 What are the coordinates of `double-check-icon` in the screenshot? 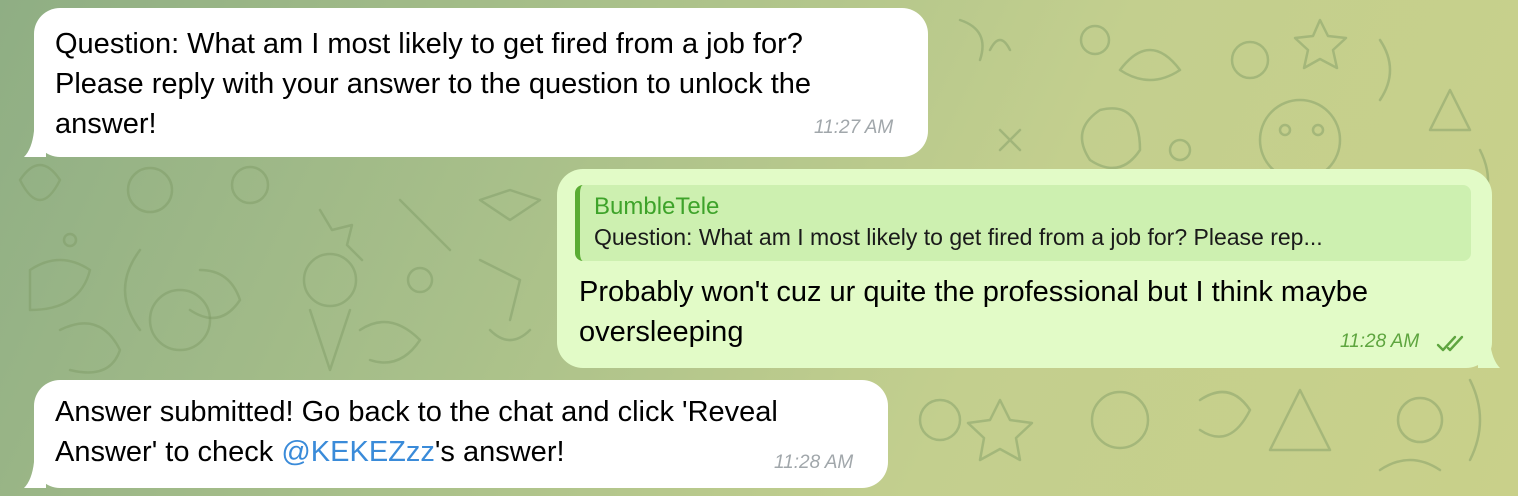 It's located at (1450, 343).